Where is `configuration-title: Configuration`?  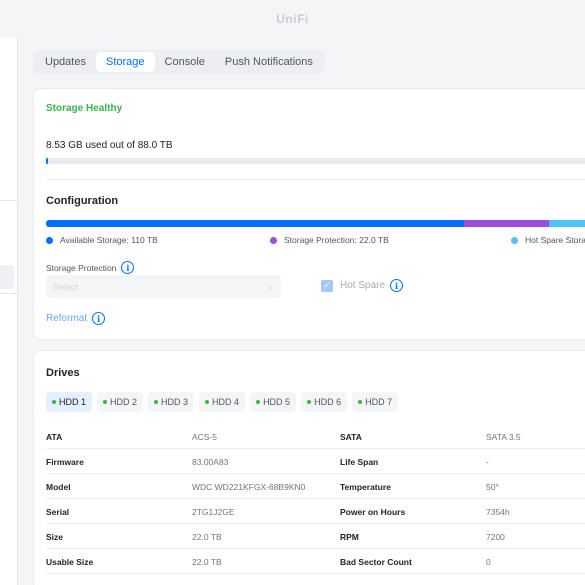
configuration-title: Configuration is located at coordinates (82, 201).